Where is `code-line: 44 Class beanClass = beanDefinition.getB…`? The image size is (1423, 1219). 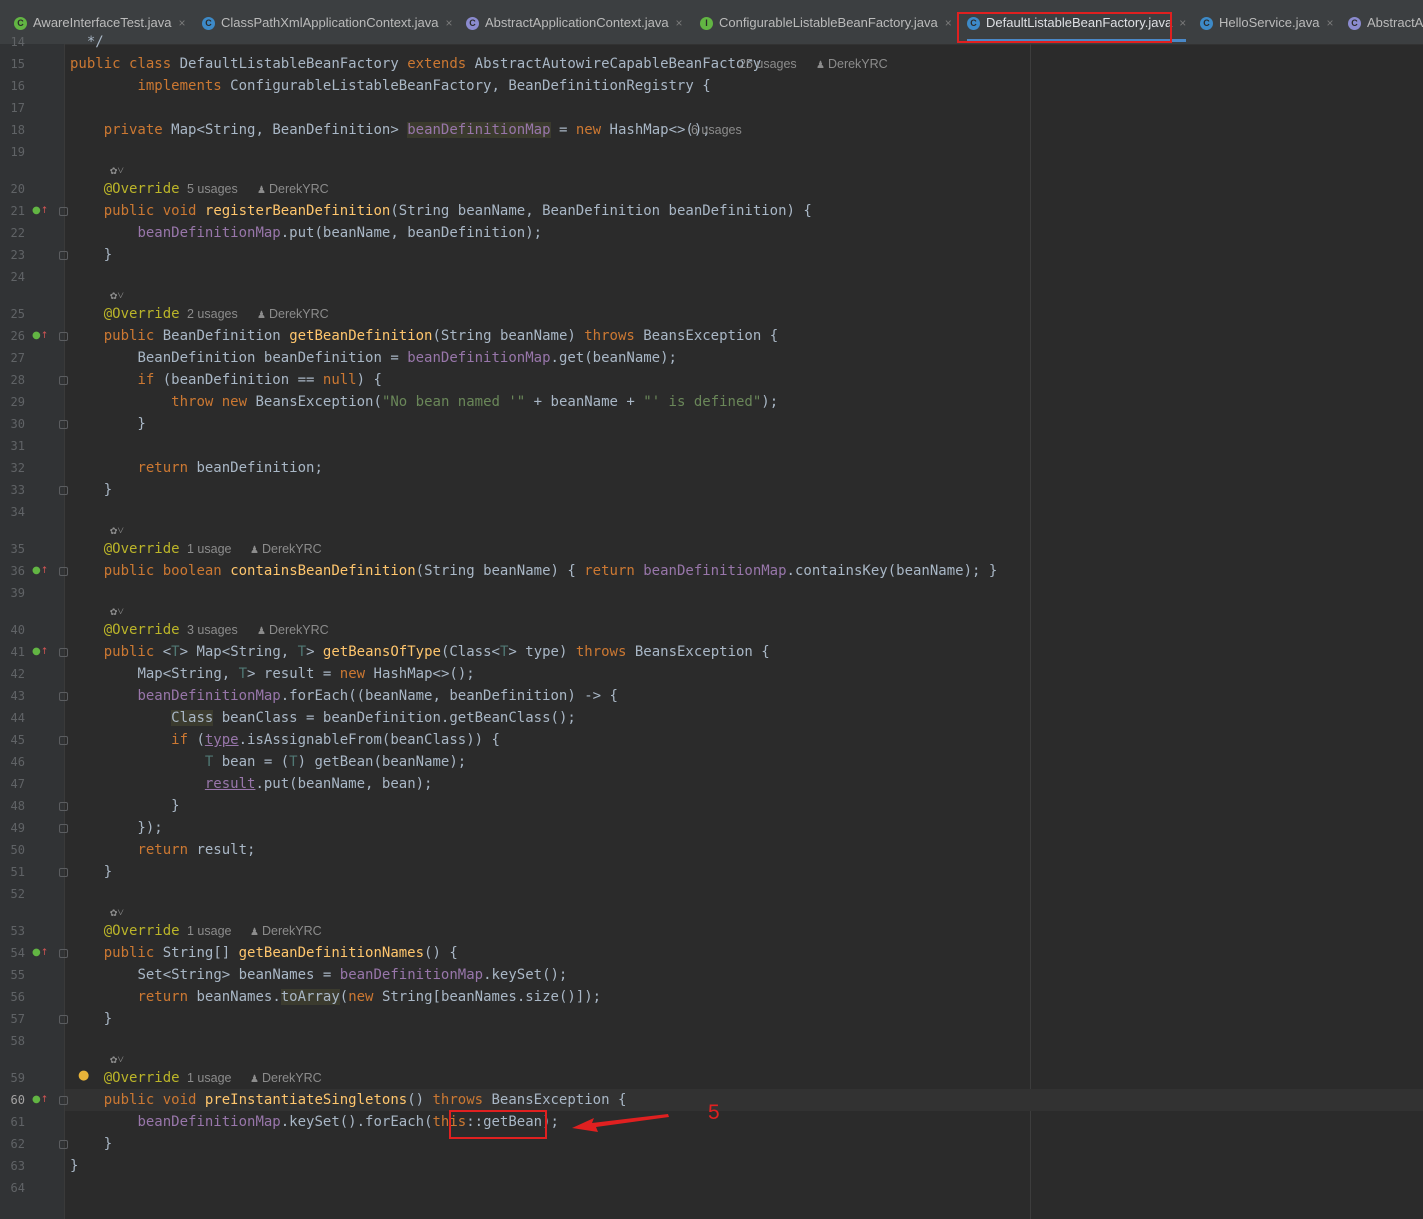 code-line: 44 Class beanClass = beanDefinition.getB… is located at coordinates (711, 718).